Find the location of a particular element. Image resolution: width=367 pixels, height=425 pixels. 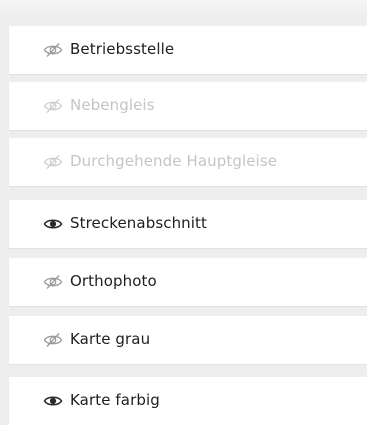

layer-label-karte-grau: Karte grau is located at coordinates (110, 339).